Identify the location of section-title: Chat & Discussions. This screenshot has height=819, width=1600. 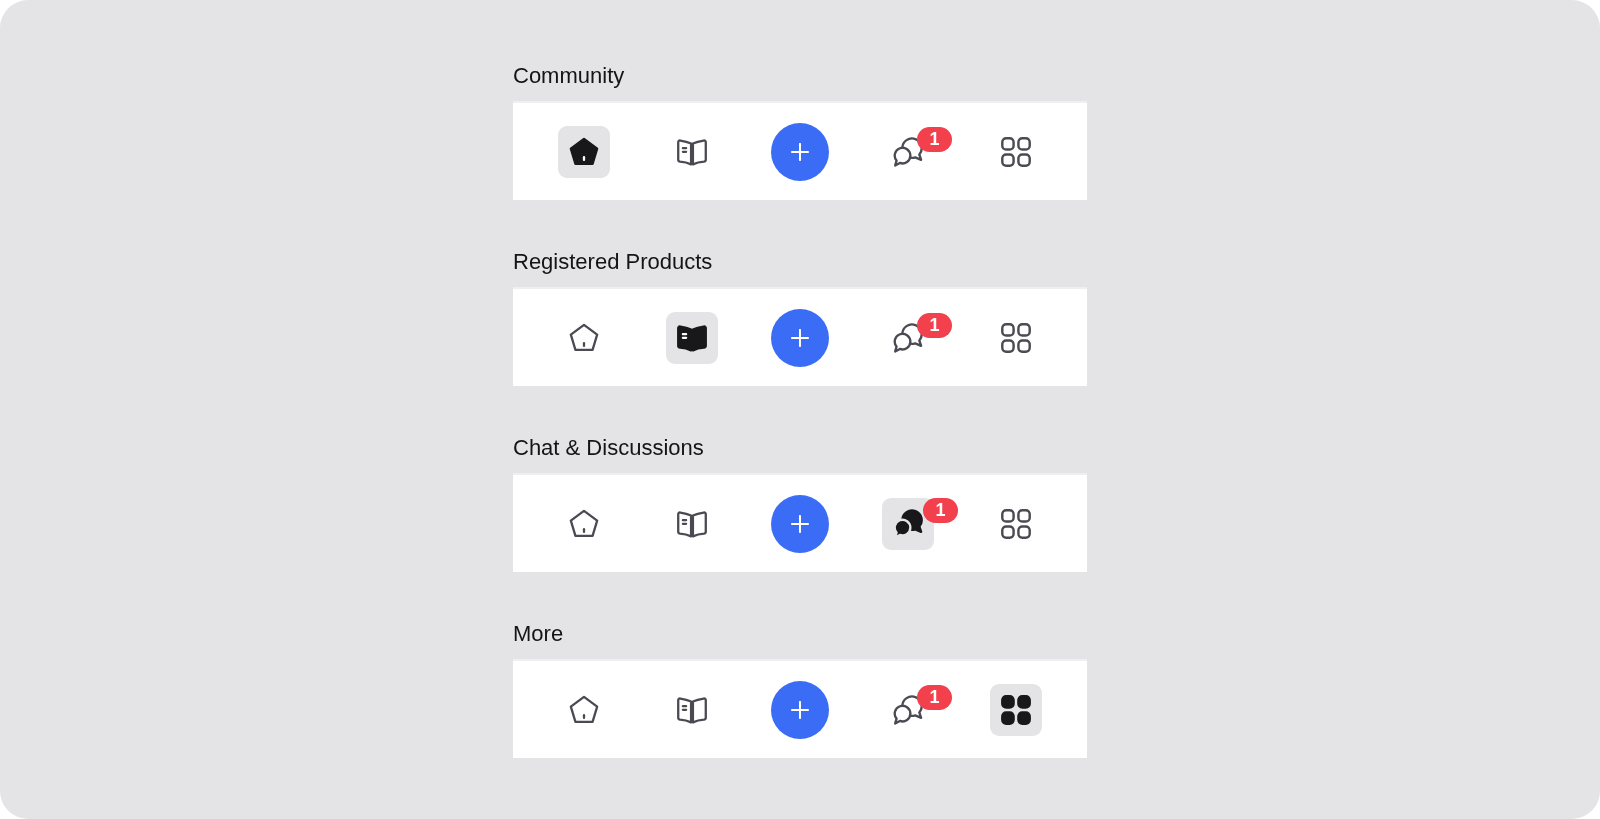
(608, 448).